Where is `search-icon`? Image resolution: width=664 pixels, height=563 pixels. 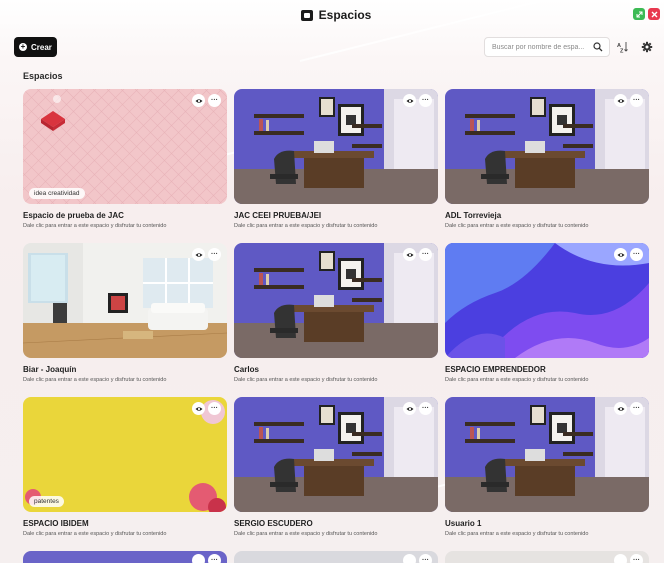
search-icon is located at coordinates (598, 47).